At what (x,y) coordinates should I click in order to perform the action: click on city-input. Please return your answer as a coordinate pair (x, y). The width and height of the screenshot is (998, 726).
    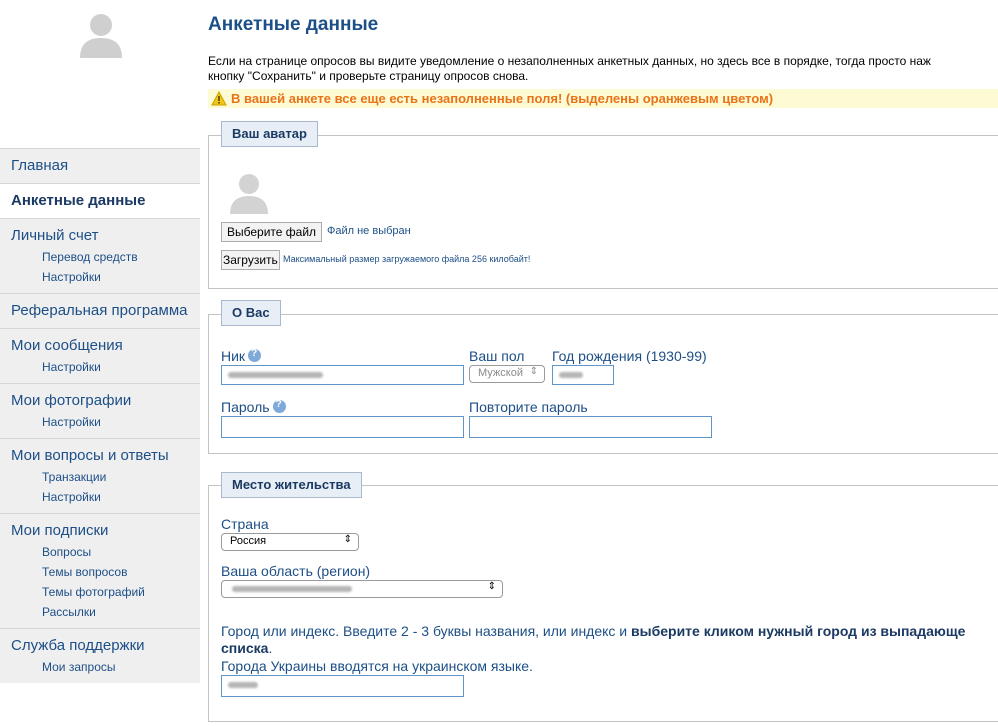
    Looking at the image, I should click on (342, 686).